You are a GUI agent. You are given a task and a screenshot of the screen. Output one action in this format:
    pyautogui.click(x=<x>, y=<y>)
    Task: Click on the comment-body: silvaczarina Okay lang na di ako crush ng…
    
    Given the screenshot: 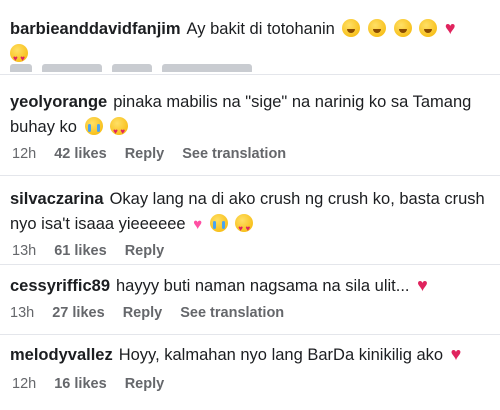 What is the action you would take?
    pyautogui.click(x=250, y=199)
    